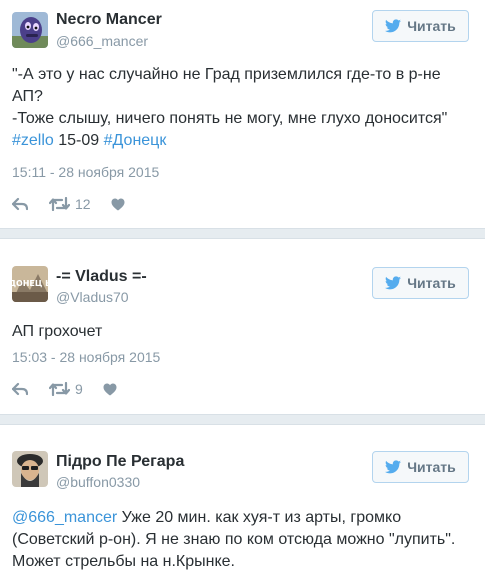 The height and width of the screenshot is (584, 485). Describe the element at coordinates (259, 517) in the screenshot. I see `tweet-fragment: Уже 20 мин. как хуя-т из арты, громко` at that location.